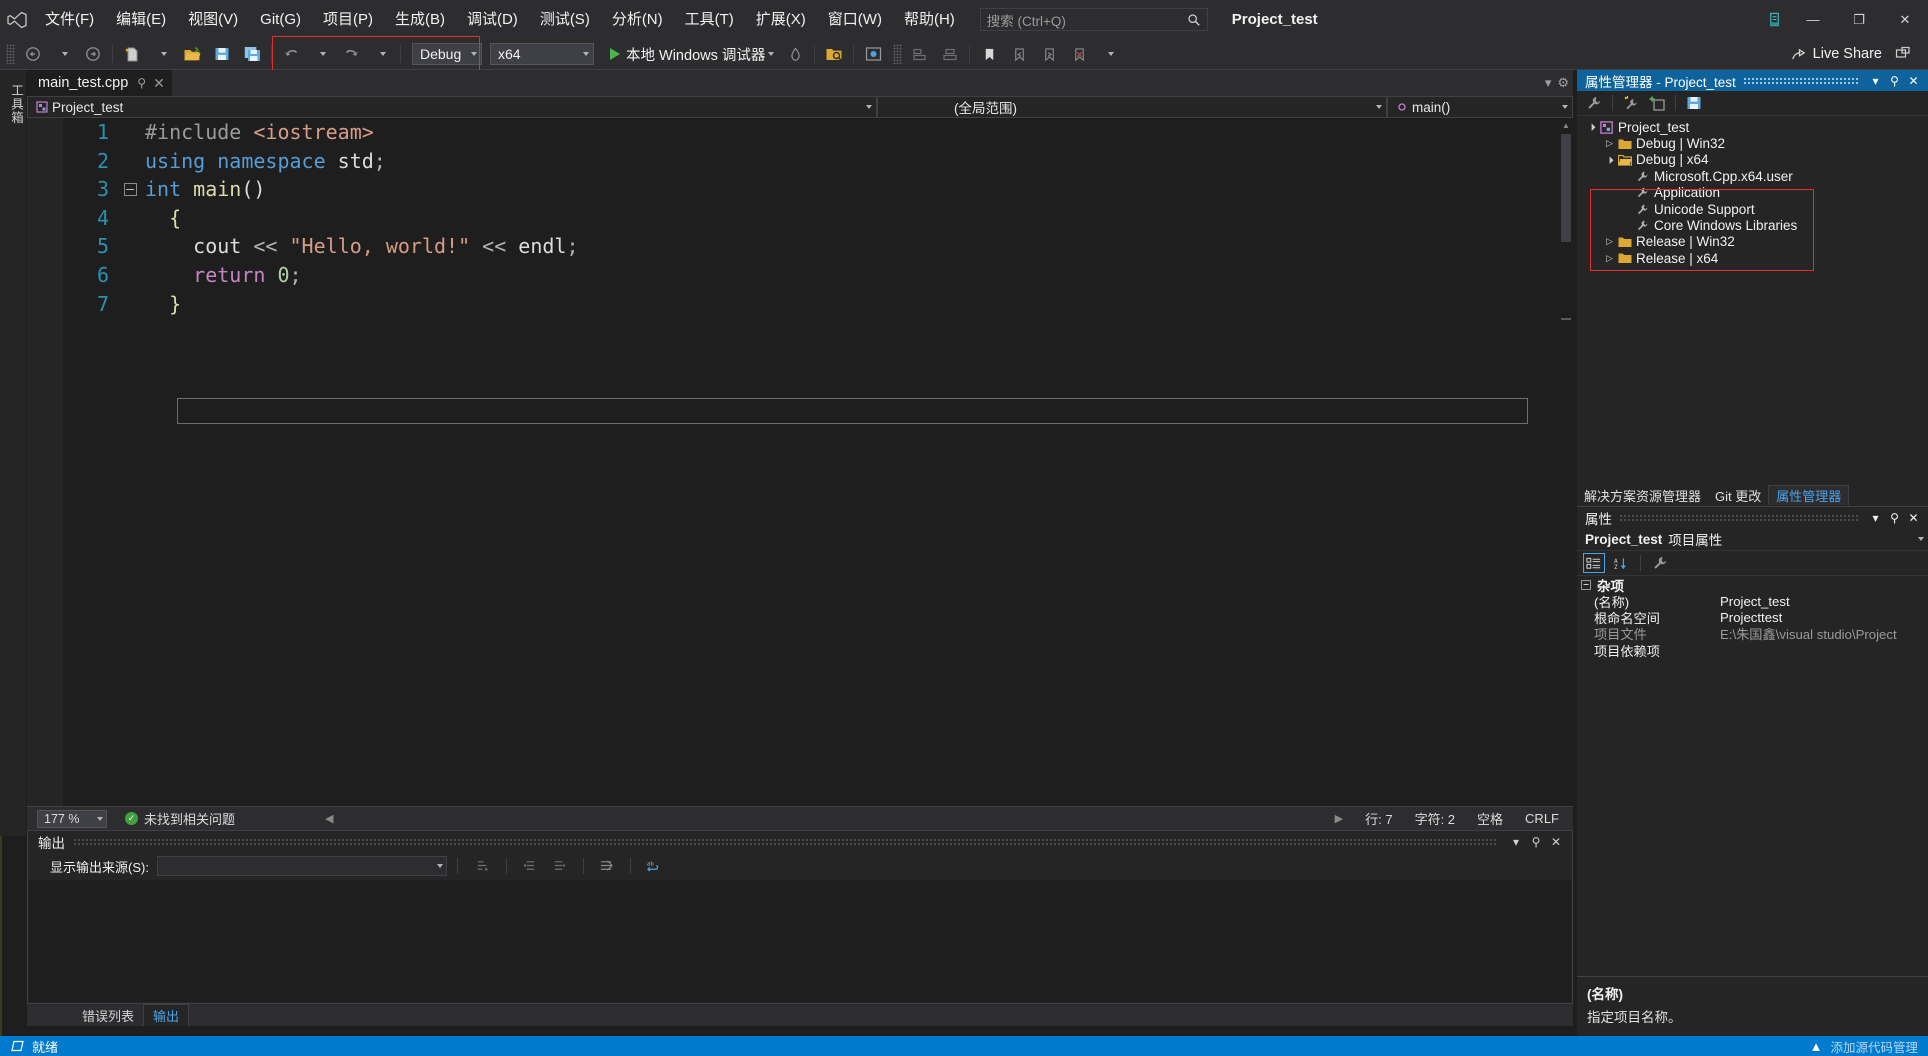  What do you see at coordinates (542, 54) in the screenshot?
I see `solution-platform-combo: x64` at bounding box center [542, 54].